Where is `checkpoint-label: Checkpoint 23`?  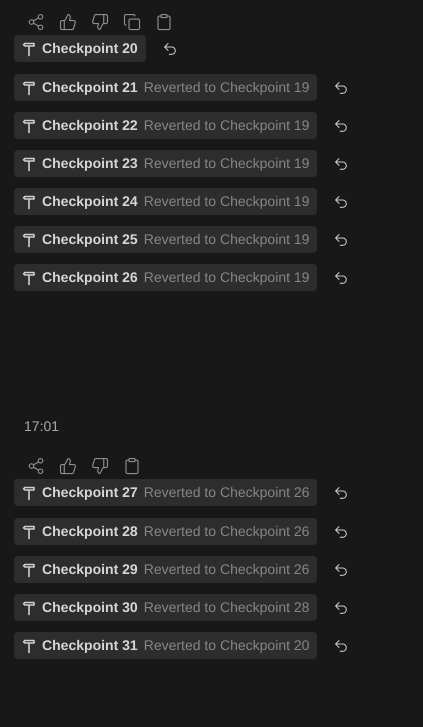 checkpoint-label: Checkpoint 23 is located at coordinates (90, 163).